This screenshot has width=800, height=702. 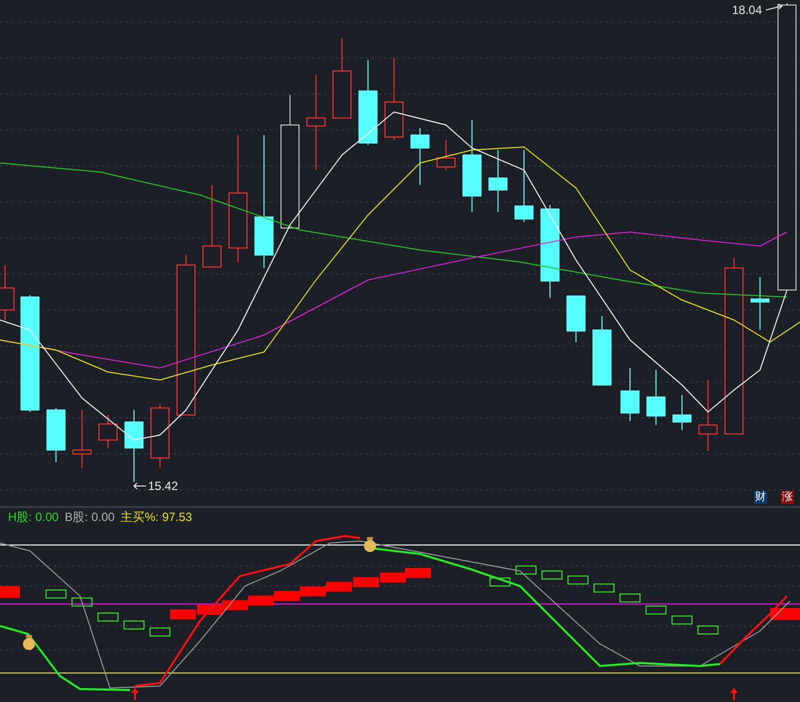 I want to click on marker-badge: 涨, so click(x=787, y=497).